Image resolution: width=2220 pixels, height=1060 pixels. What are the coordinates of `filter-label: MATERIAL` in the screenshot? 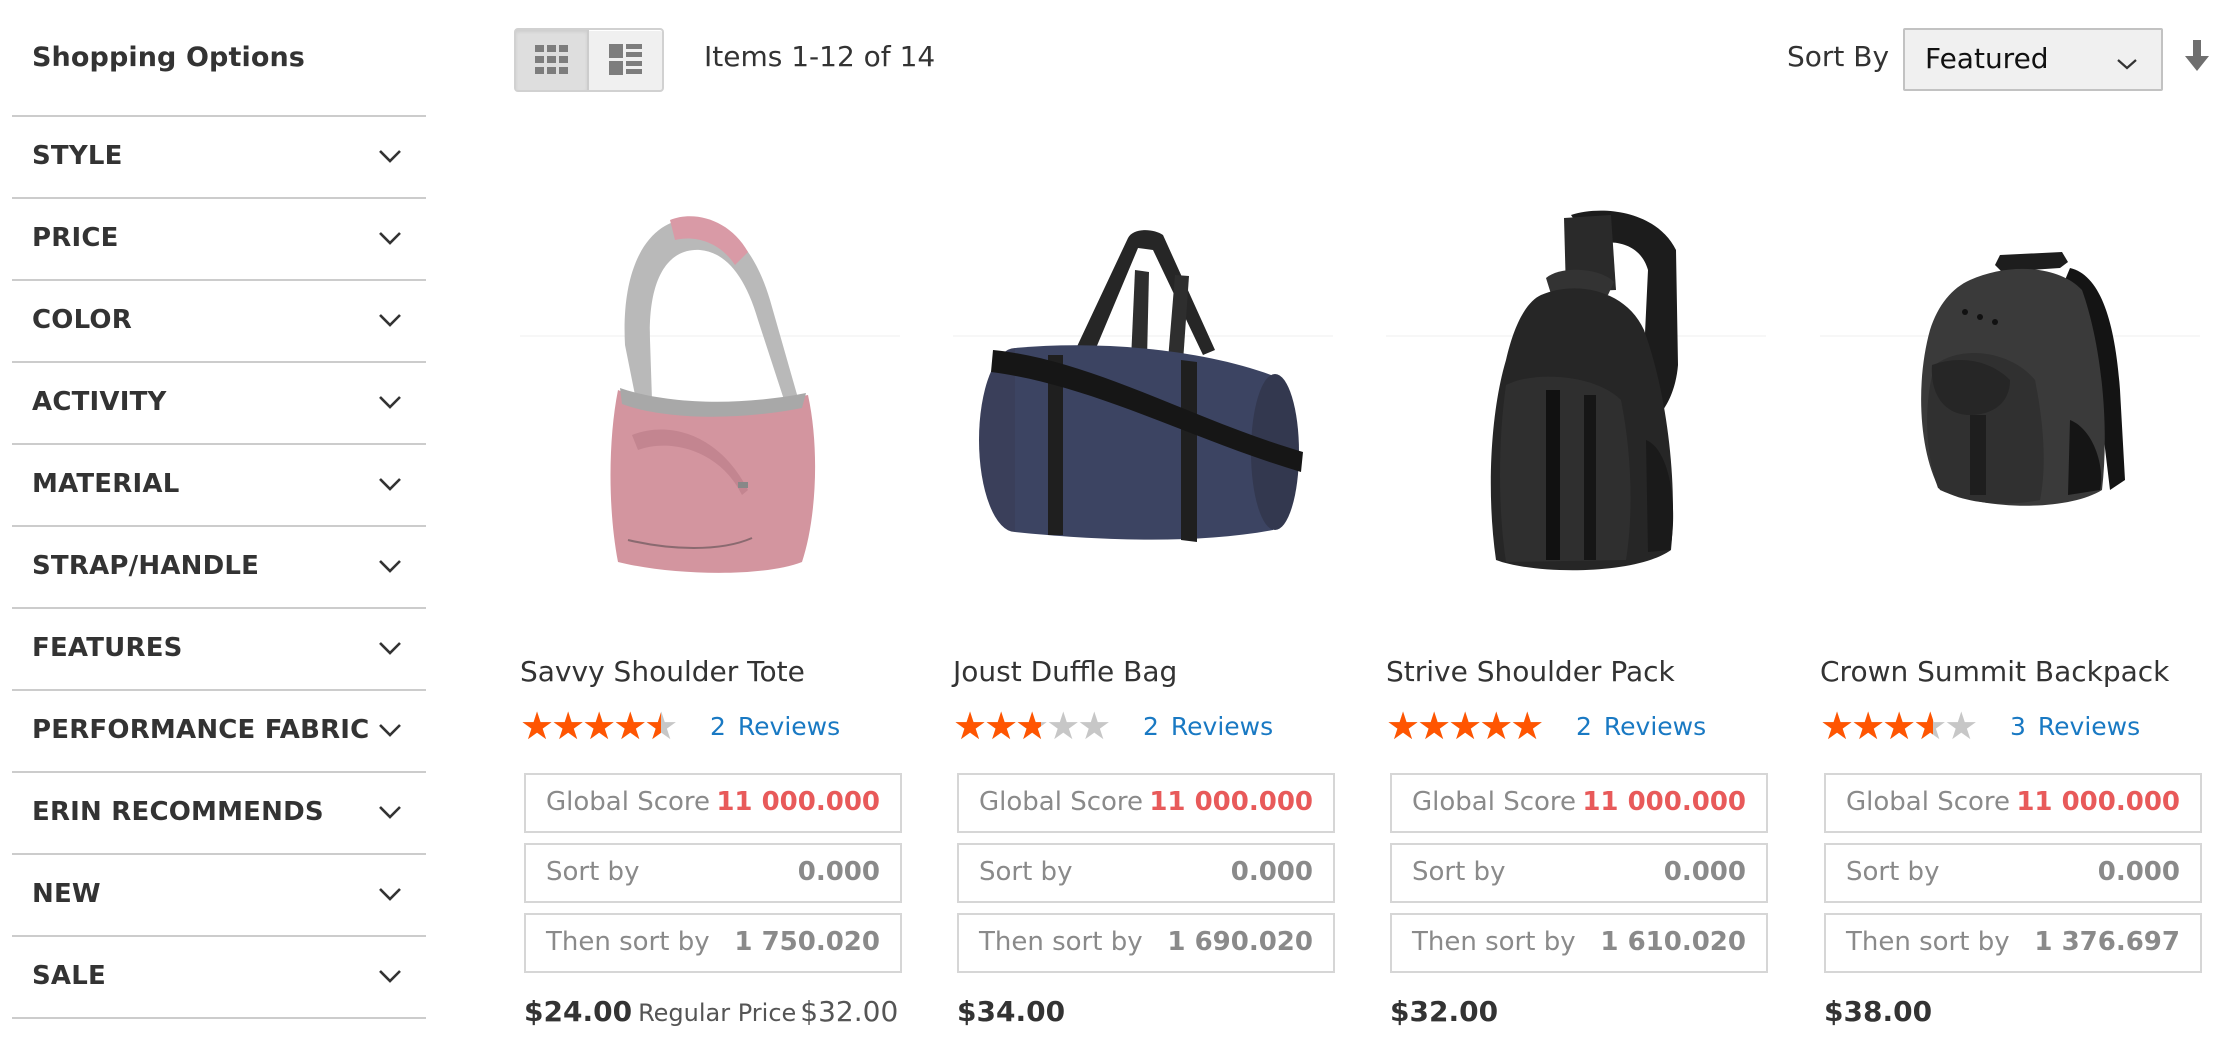 It's located at (106, 484).